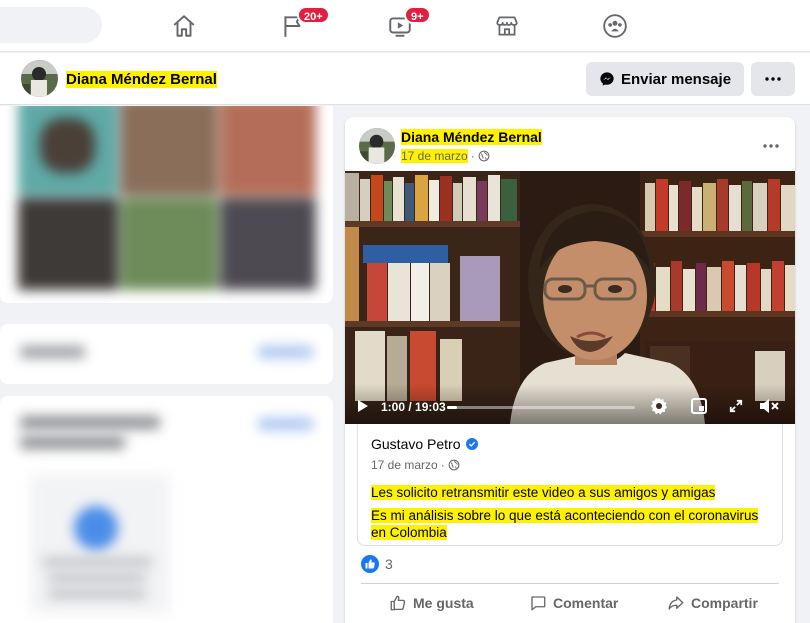  What do you see at coordinates (676, 79) in the screenshot?
I see `send-message-label: Enviar mensaje` at bounding box center [676, 79].